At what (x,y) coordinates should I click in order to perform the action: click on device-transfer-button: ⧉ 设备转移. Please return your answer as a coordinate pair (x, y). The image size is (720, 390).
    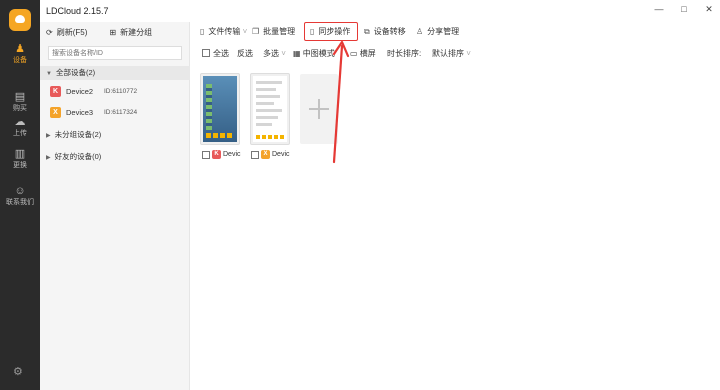
    Looking at the image, I should click on (385, 31).